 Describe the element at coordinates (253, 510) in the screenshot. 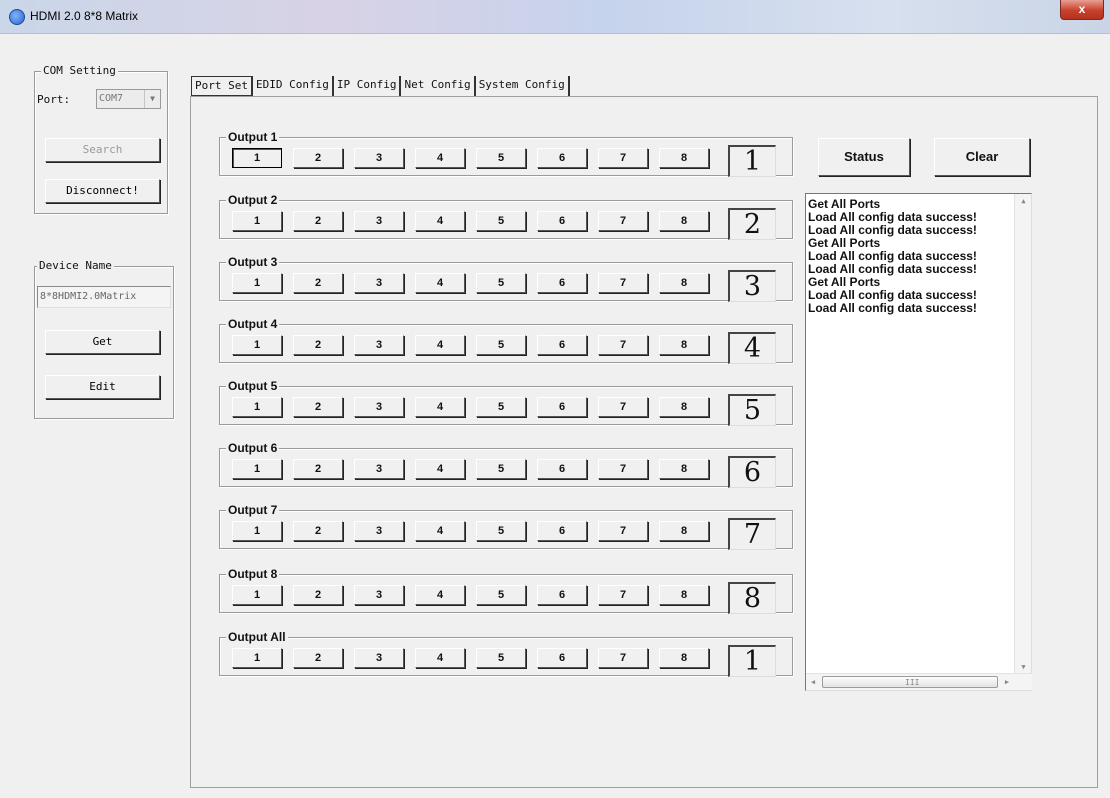

I see `output-label: Output 7` at that location.